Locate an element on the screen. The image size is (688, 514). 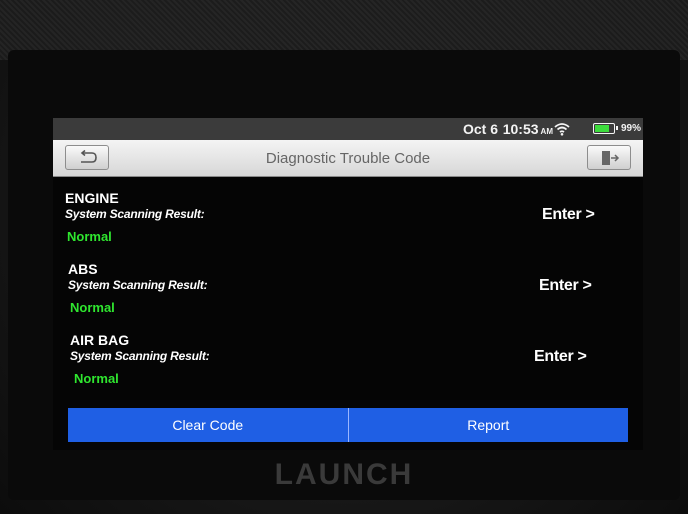
system-name: ENGINE is located at coordinates (92, 198).